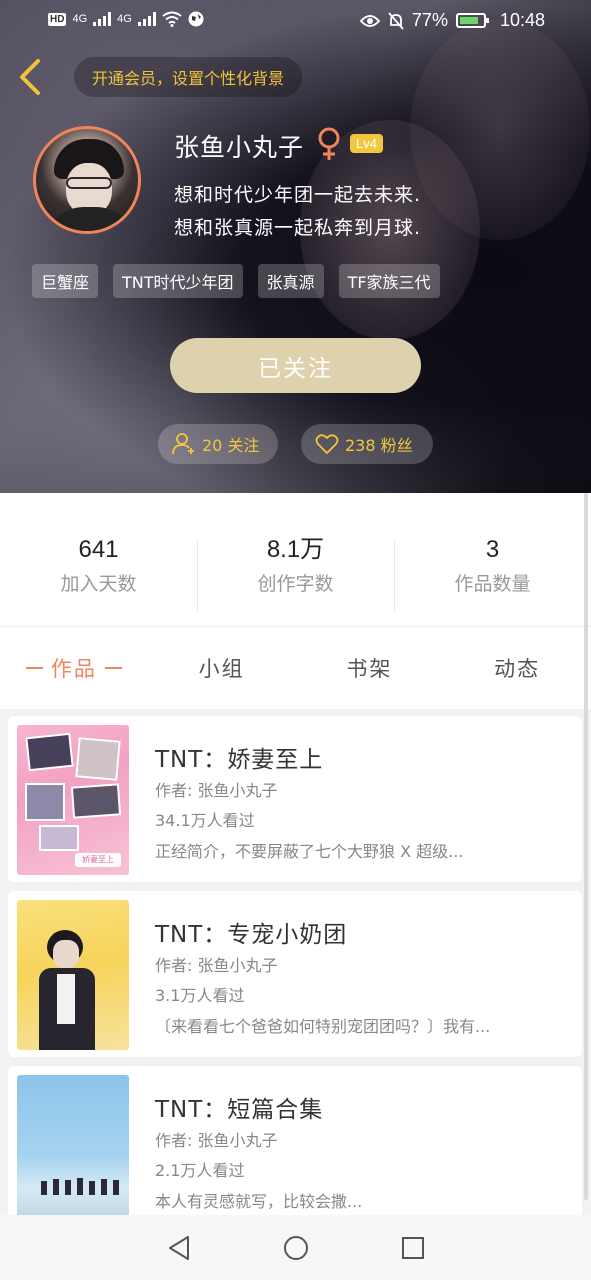 This screenshot has width=591, height=1280. What do you see at coordinates (369, 20) in the screenshot?
I see `eye-icon` at bounding box center [369, 20].